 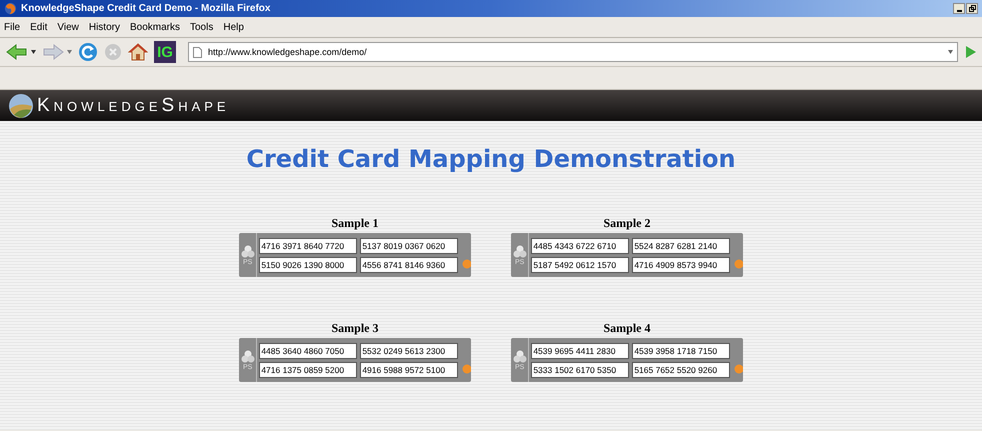 What do you see at coordinates (681, 350) in the screenshot?
I see `card-number-field: 4539 3958 1718 7150` at bounding box center [681, 350].